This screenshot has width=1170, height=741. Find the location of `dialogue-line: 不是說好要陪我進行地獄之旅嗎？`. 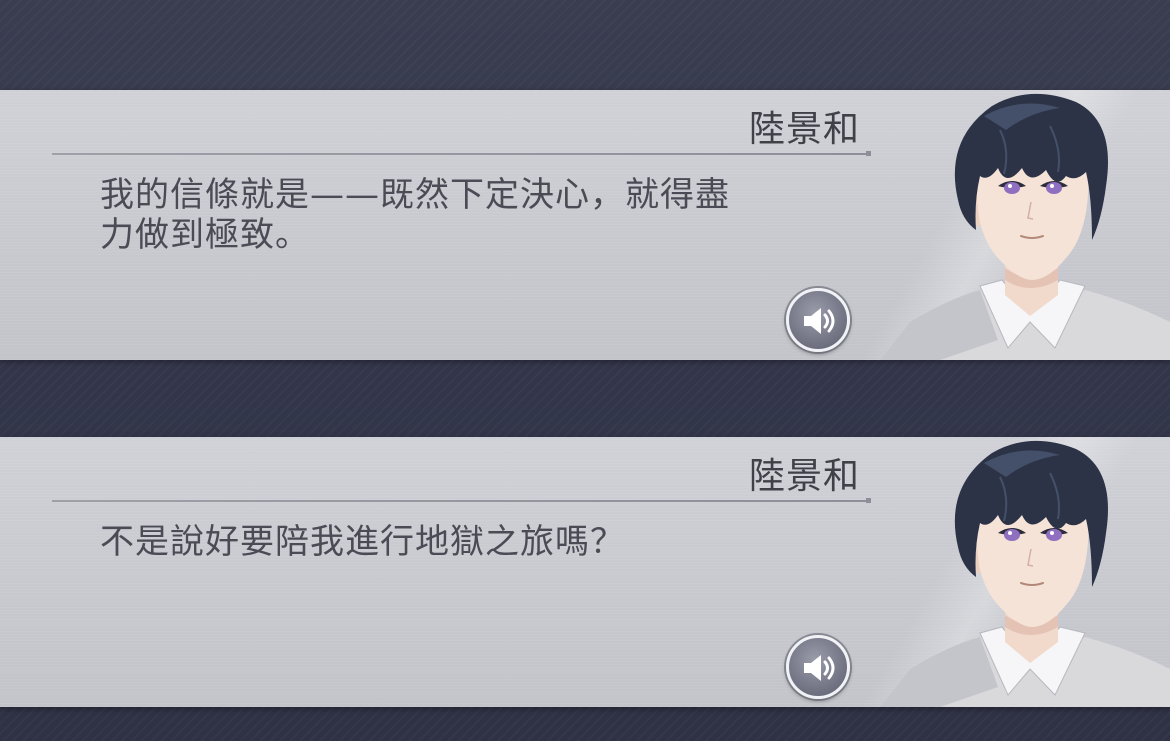

dialogue-line: 不是說好要陪我進行地獄之旅嗎？ is located at coordinates (362, 542).